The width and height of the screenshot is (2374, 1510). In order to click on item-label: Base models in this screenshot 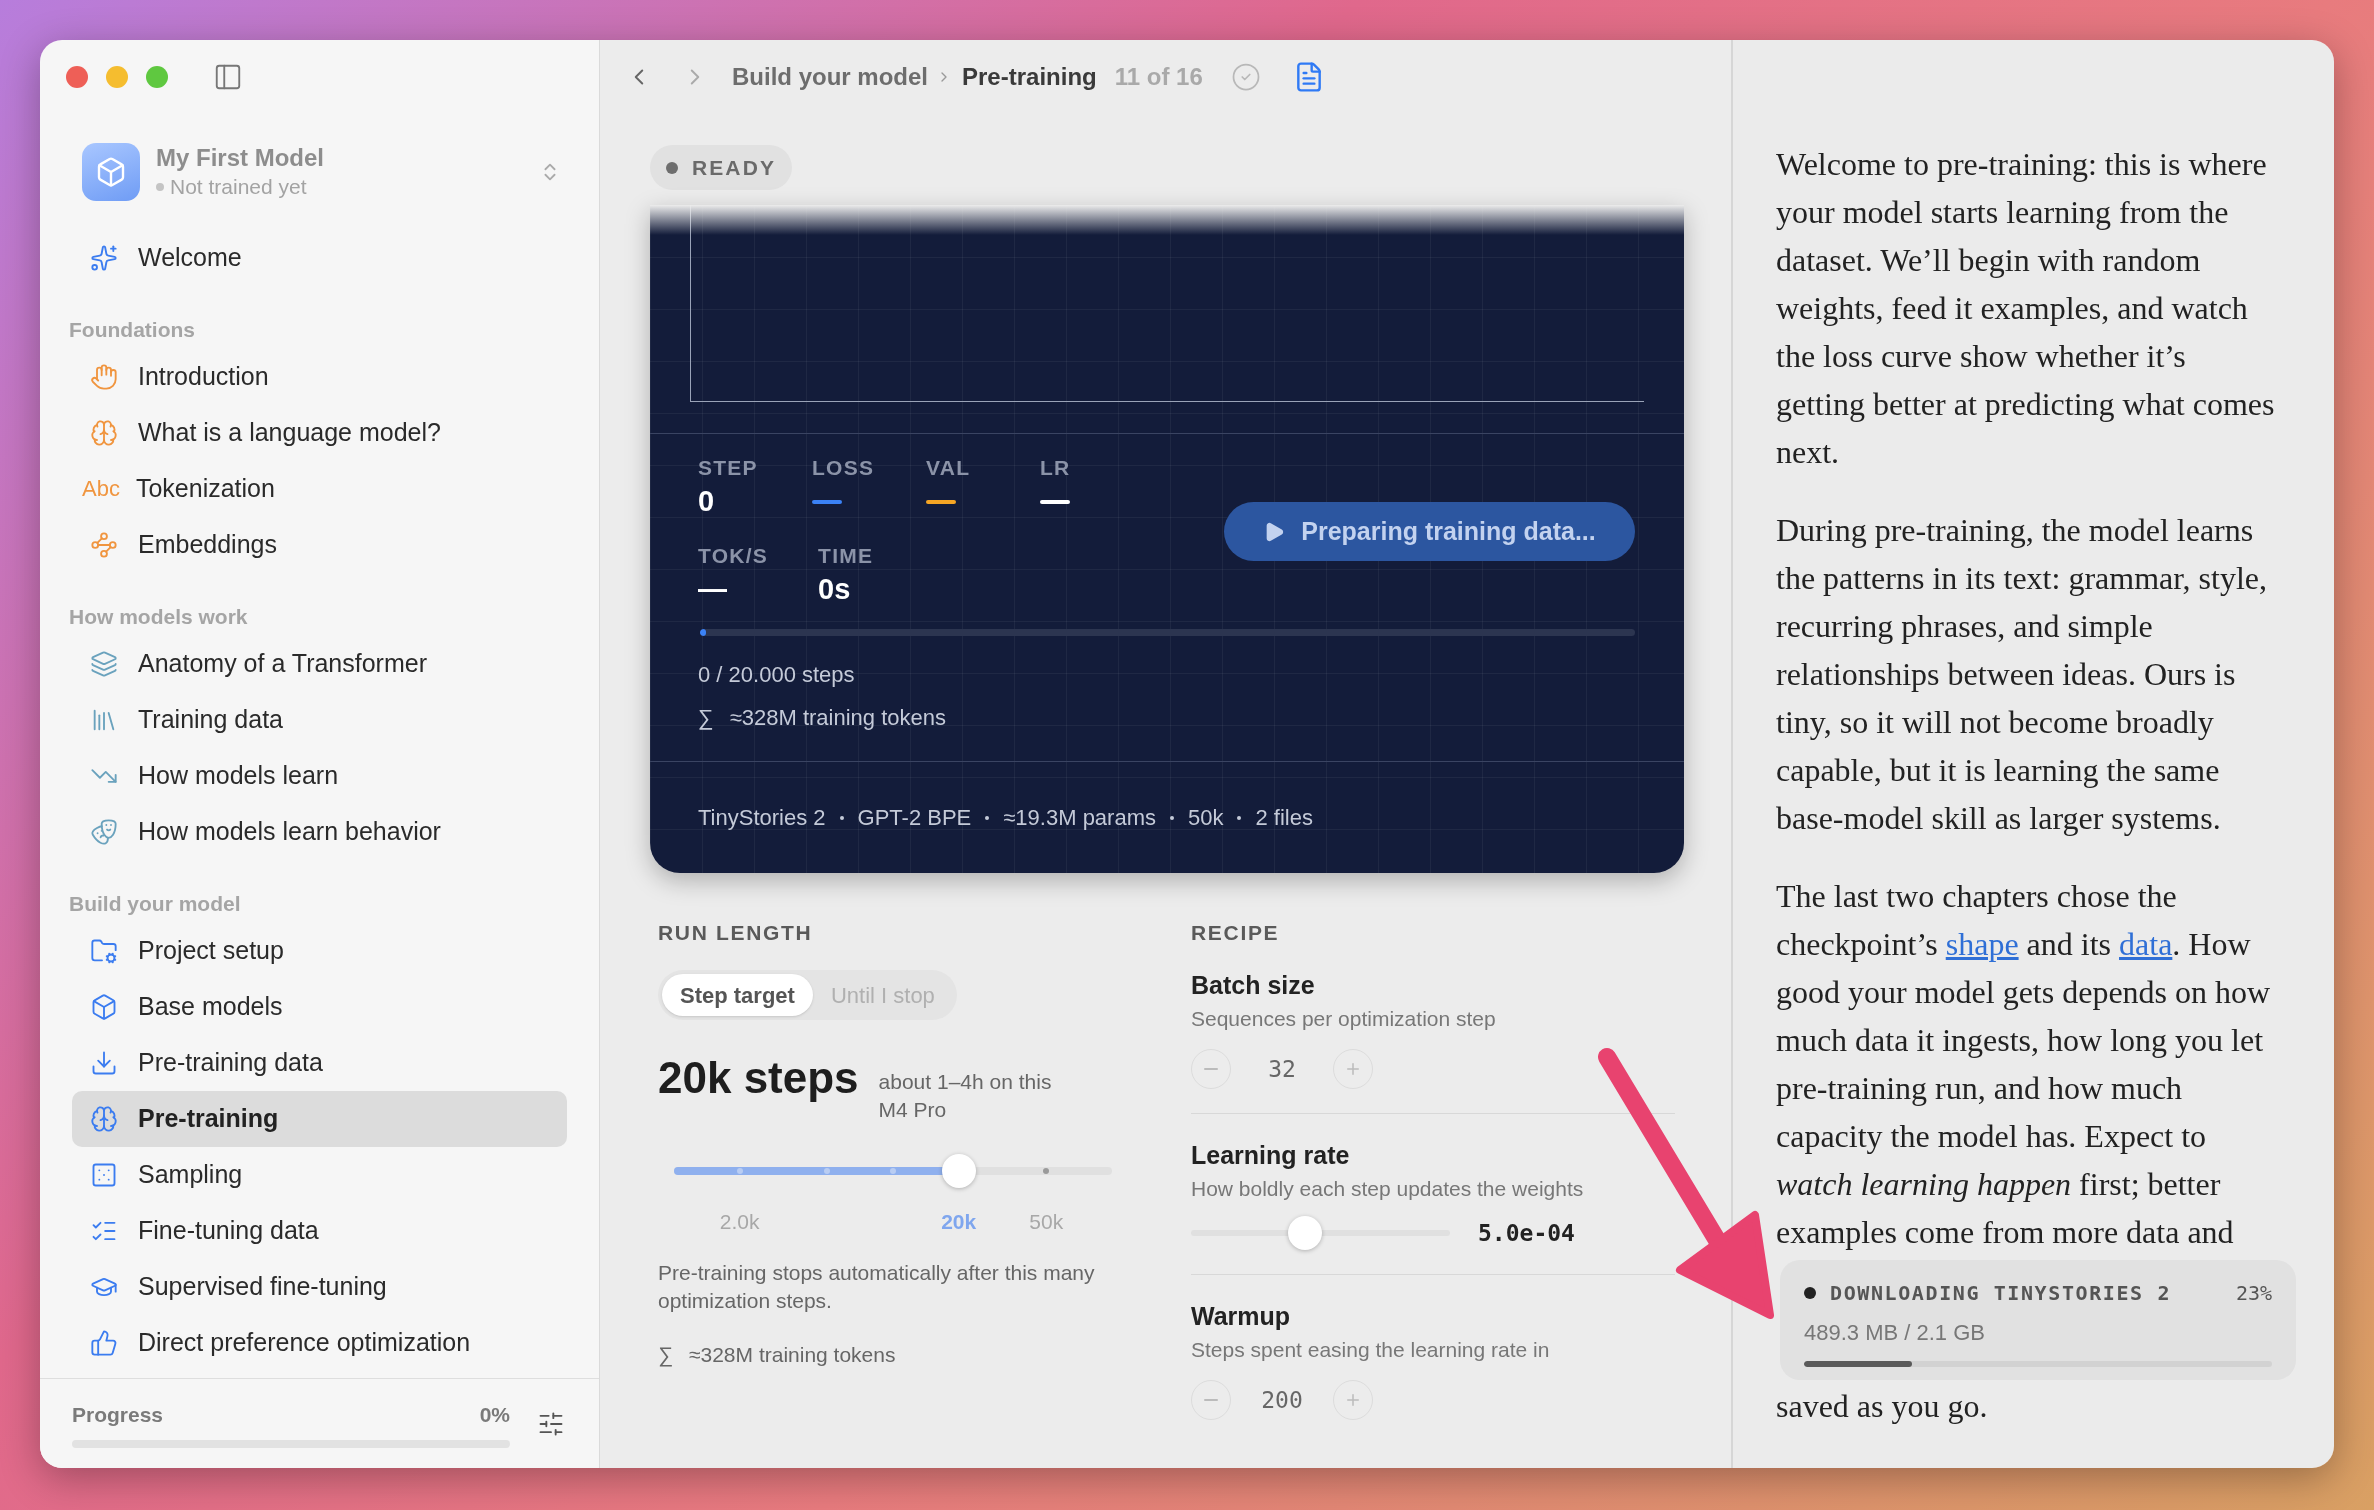, I will do `click(210, 1007)`.